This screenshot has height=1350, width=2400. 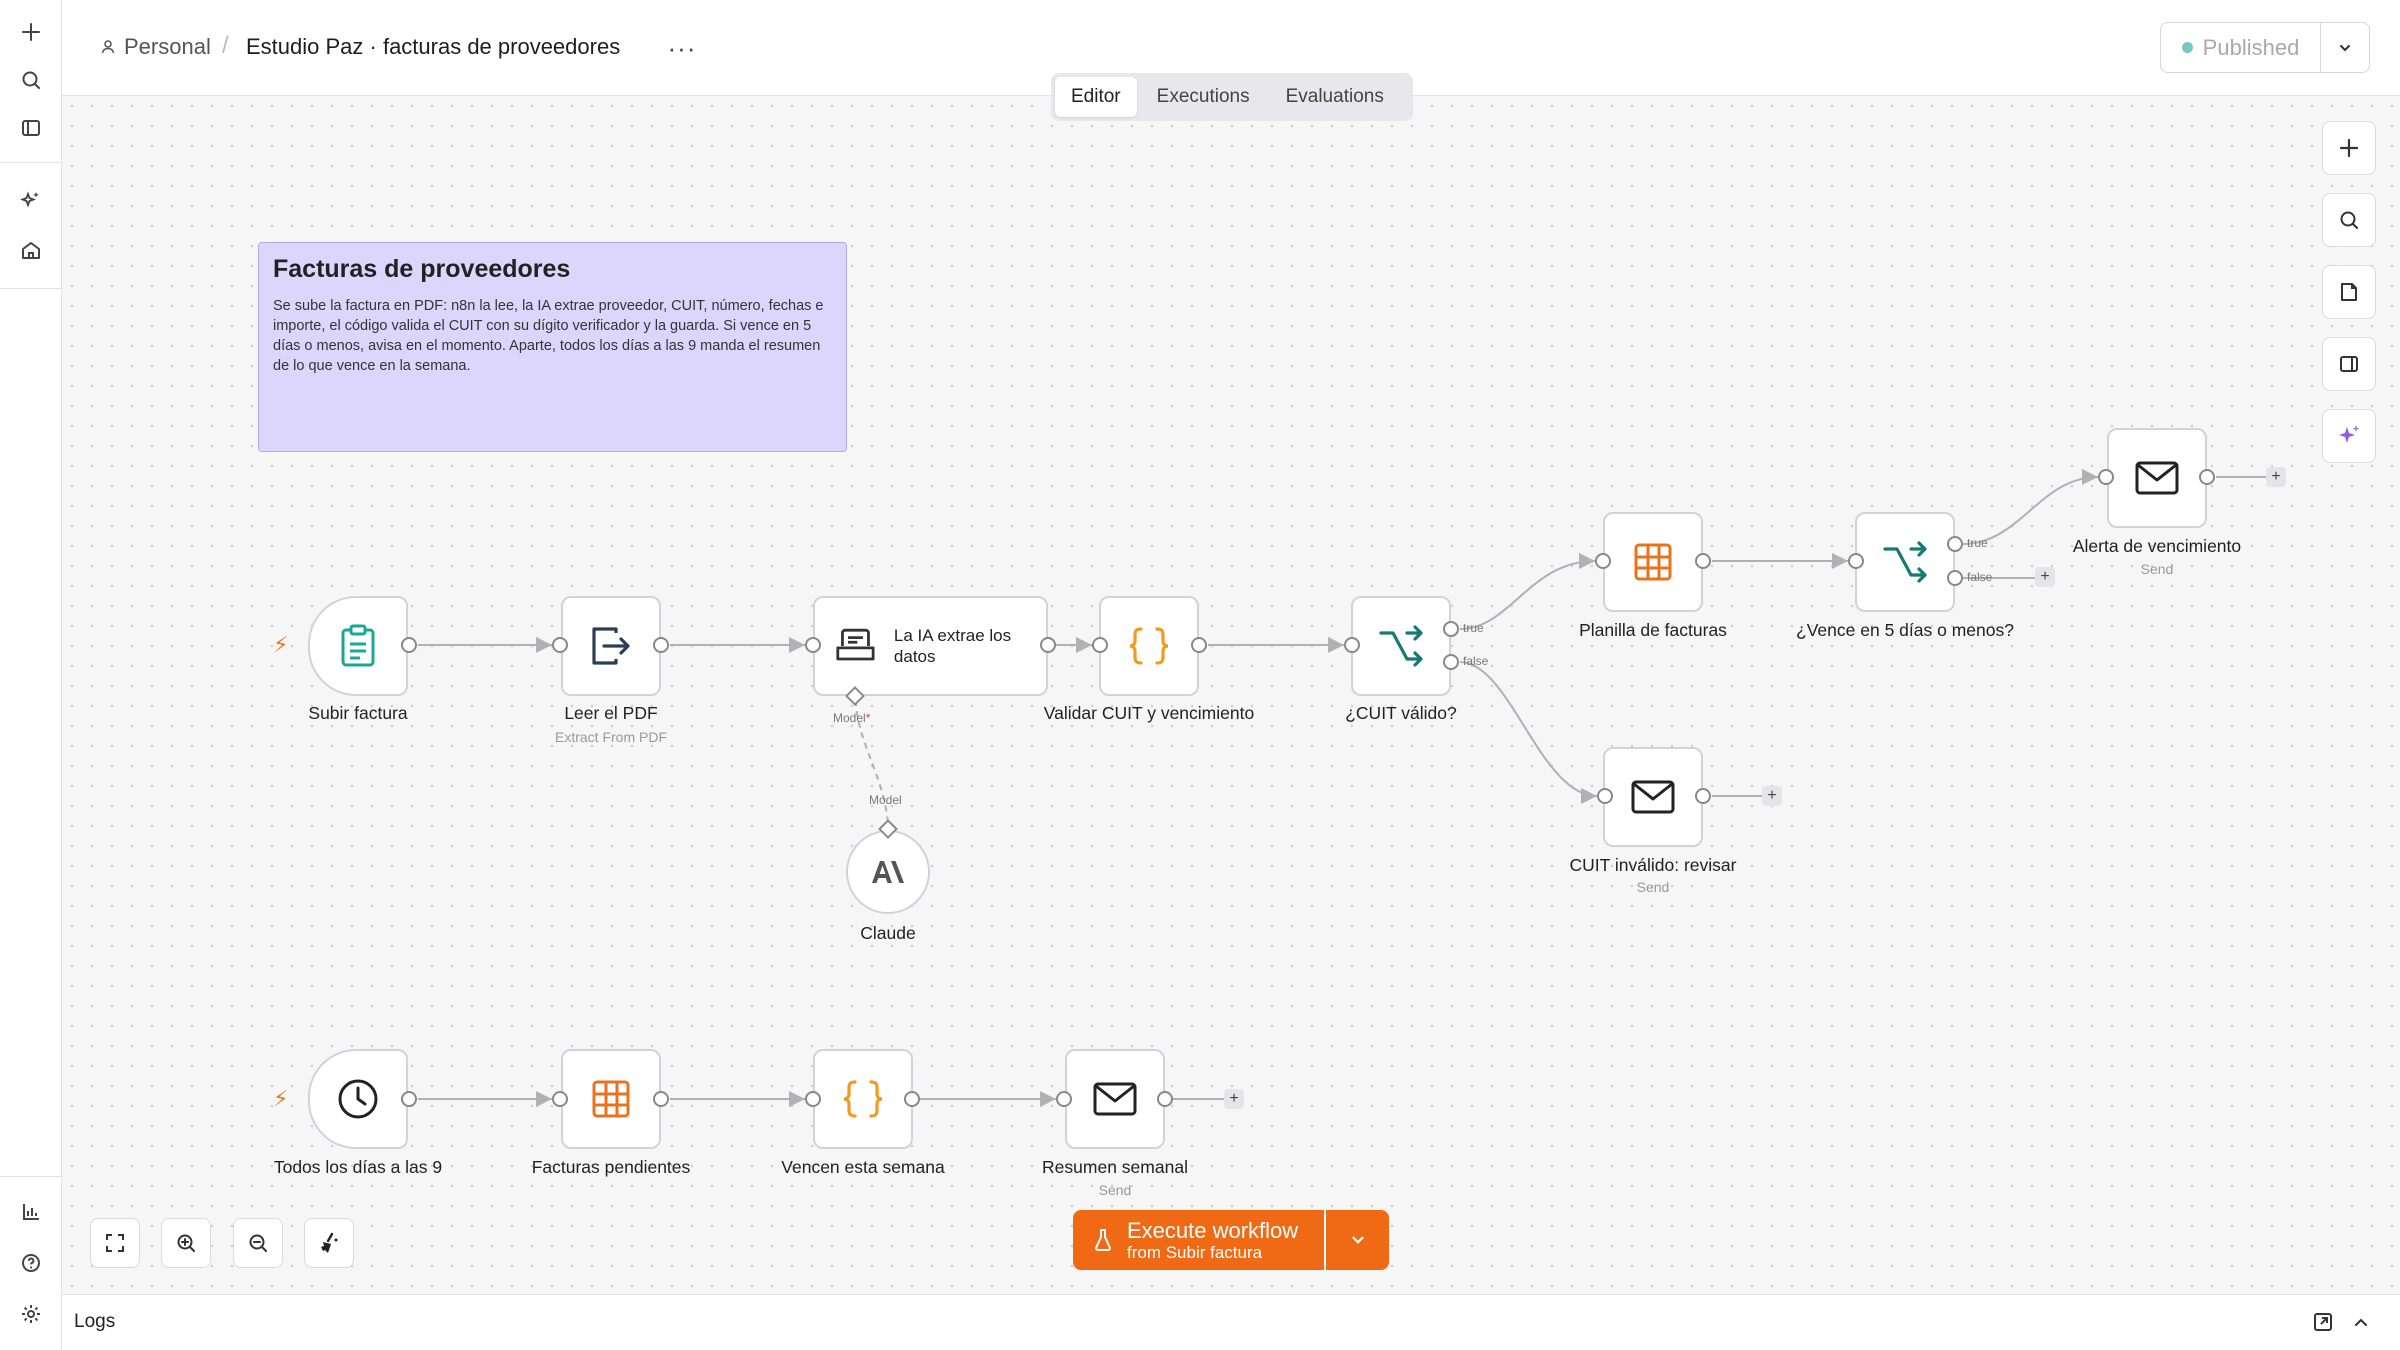 What do you see at coordinates (2349, 364) in the screenshot?
I see `toggle-panel-button` at bounding box center [2349, 364].